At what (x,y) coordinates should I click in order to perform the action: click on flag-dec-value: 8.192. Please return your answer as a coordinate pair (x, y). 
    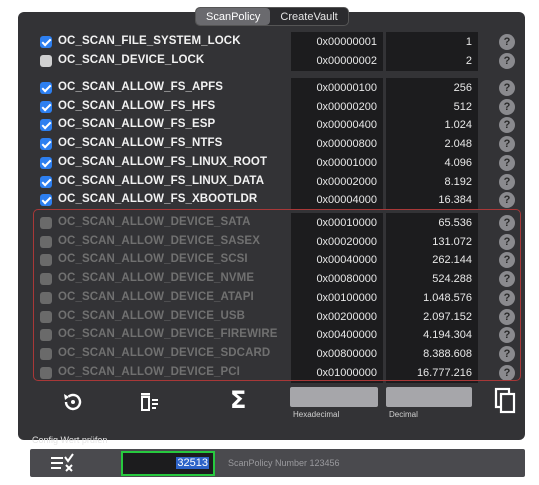
    Looking at the image, I should click on (432, 181).